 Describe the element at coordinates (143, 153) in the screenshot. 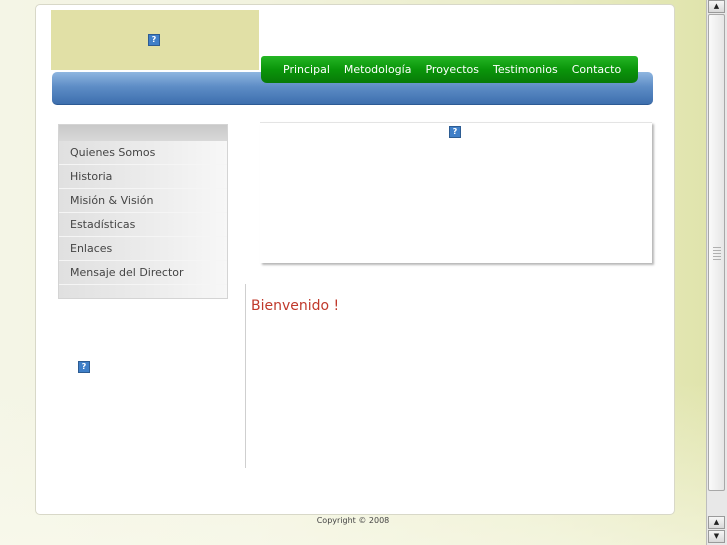

I see `sidebar-item-quienes-somos: Quienes Somos` at that location.